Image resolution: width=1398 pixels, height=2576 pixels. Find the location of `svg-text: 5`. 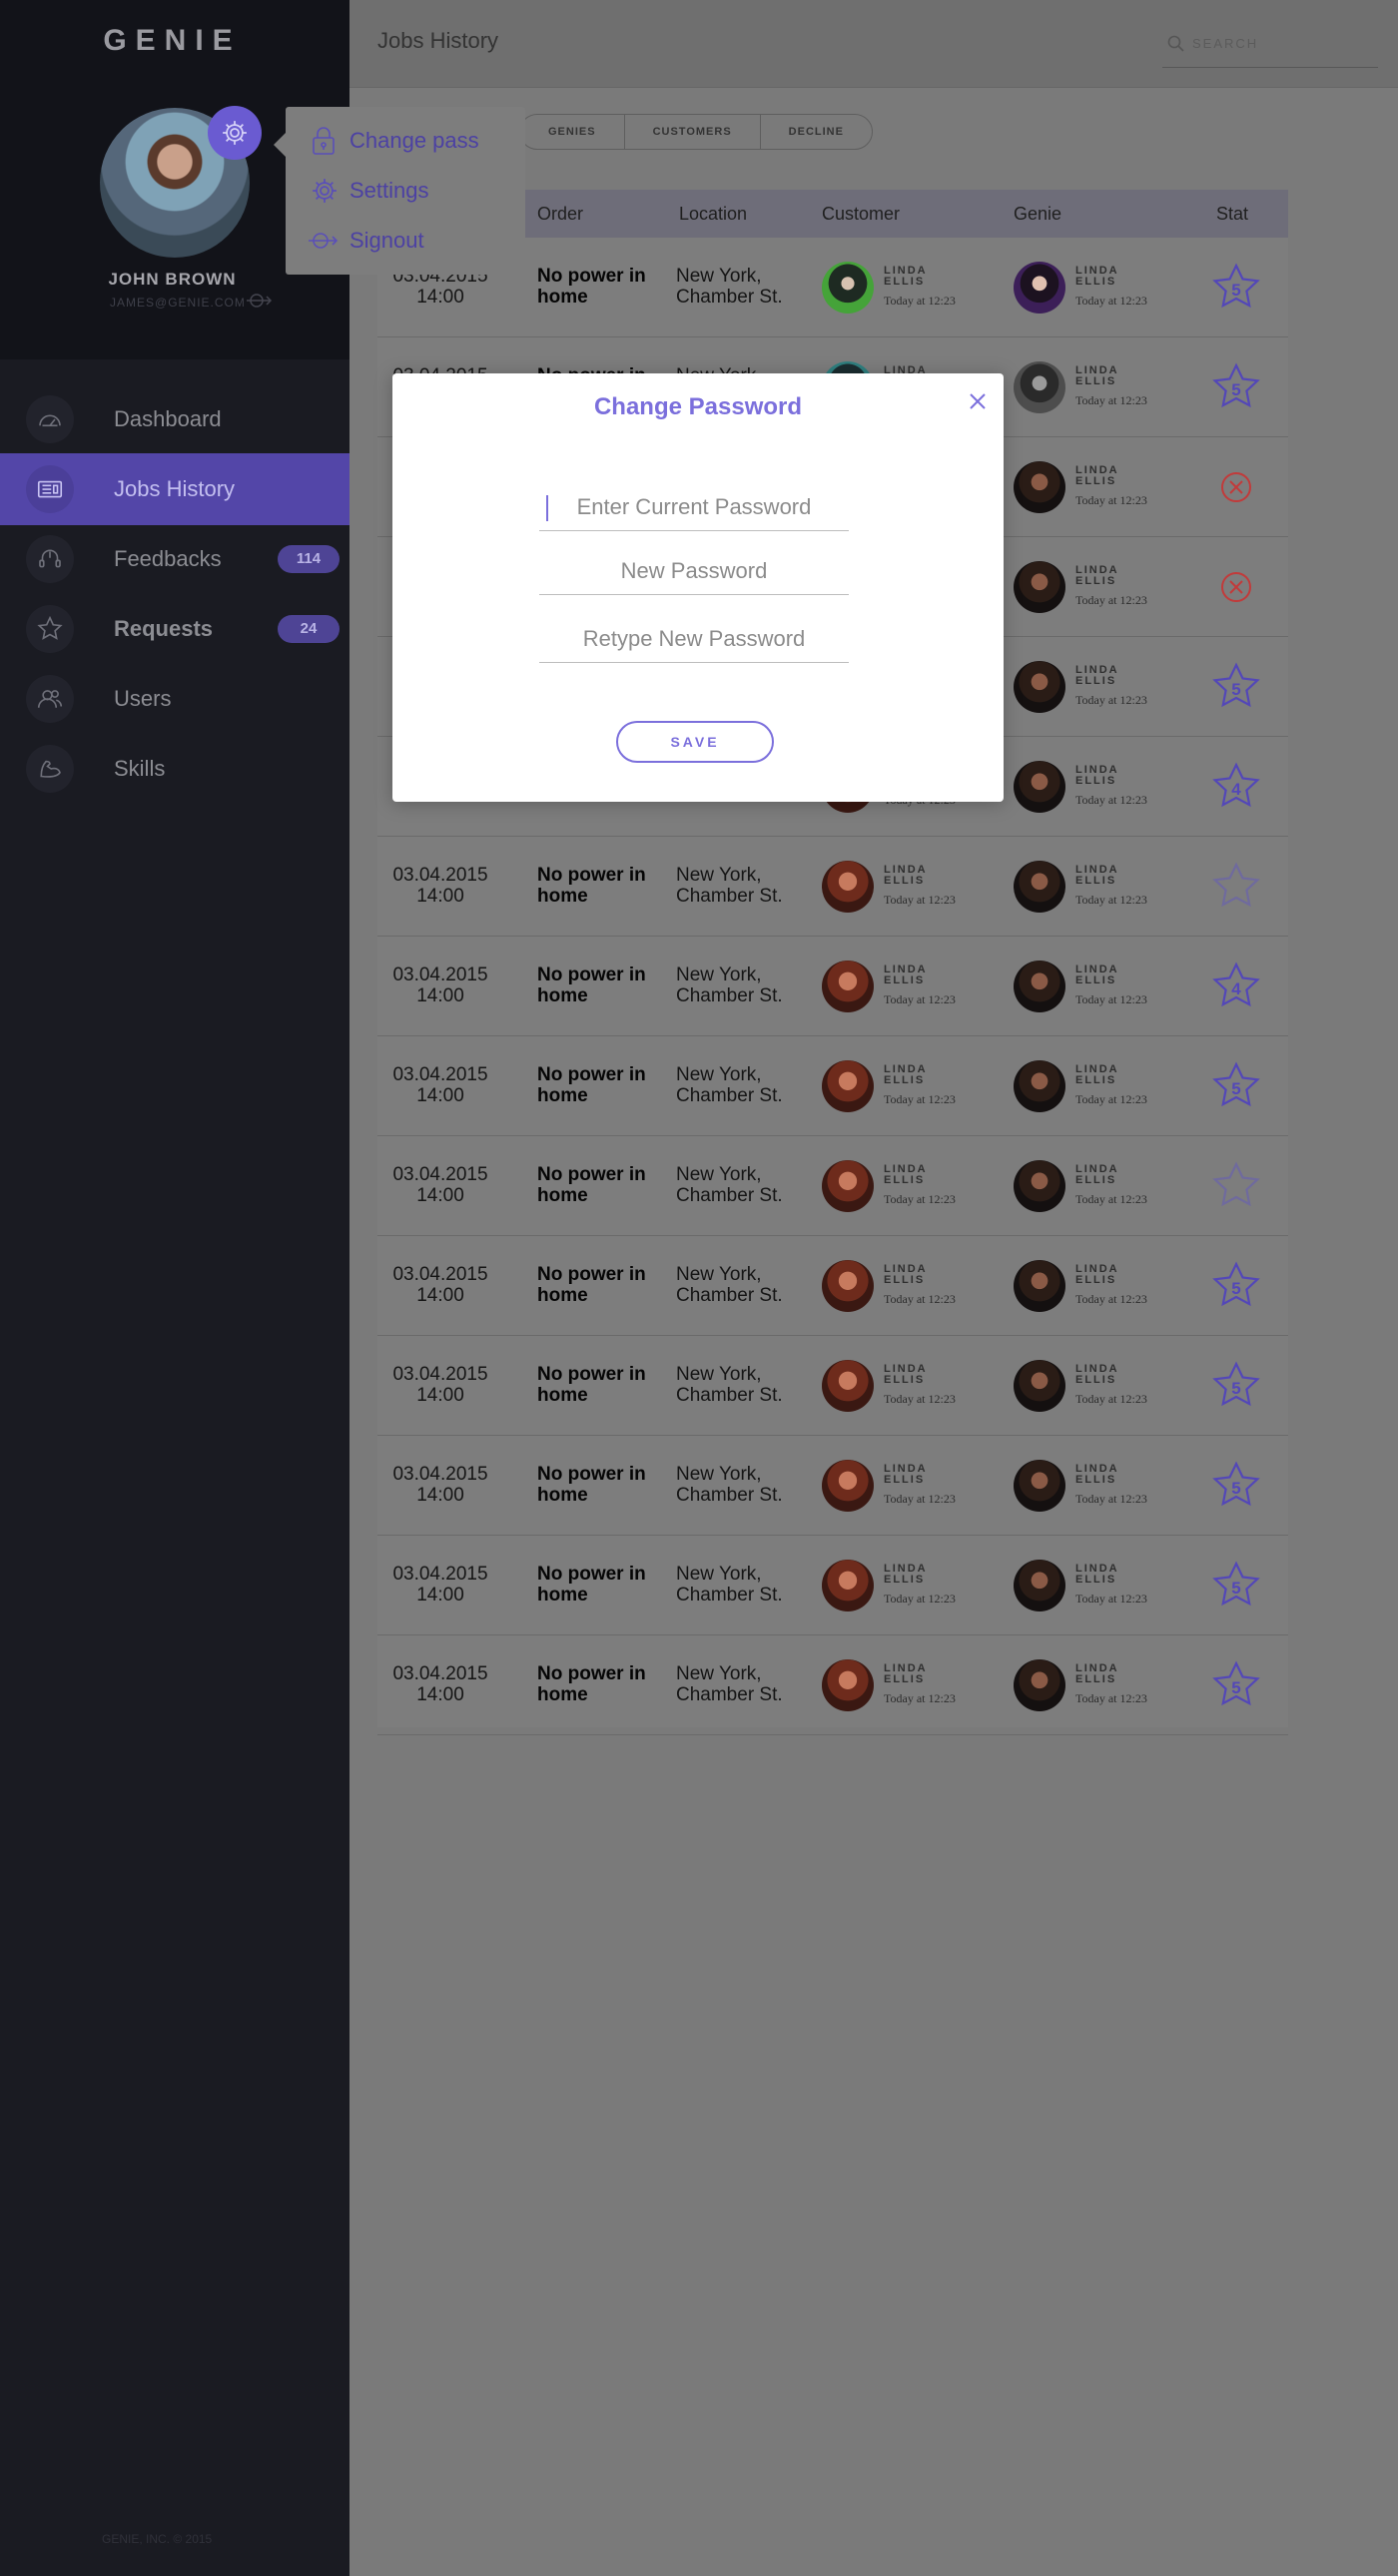

svg-text: 5 is located at coordinates (1235, 689).